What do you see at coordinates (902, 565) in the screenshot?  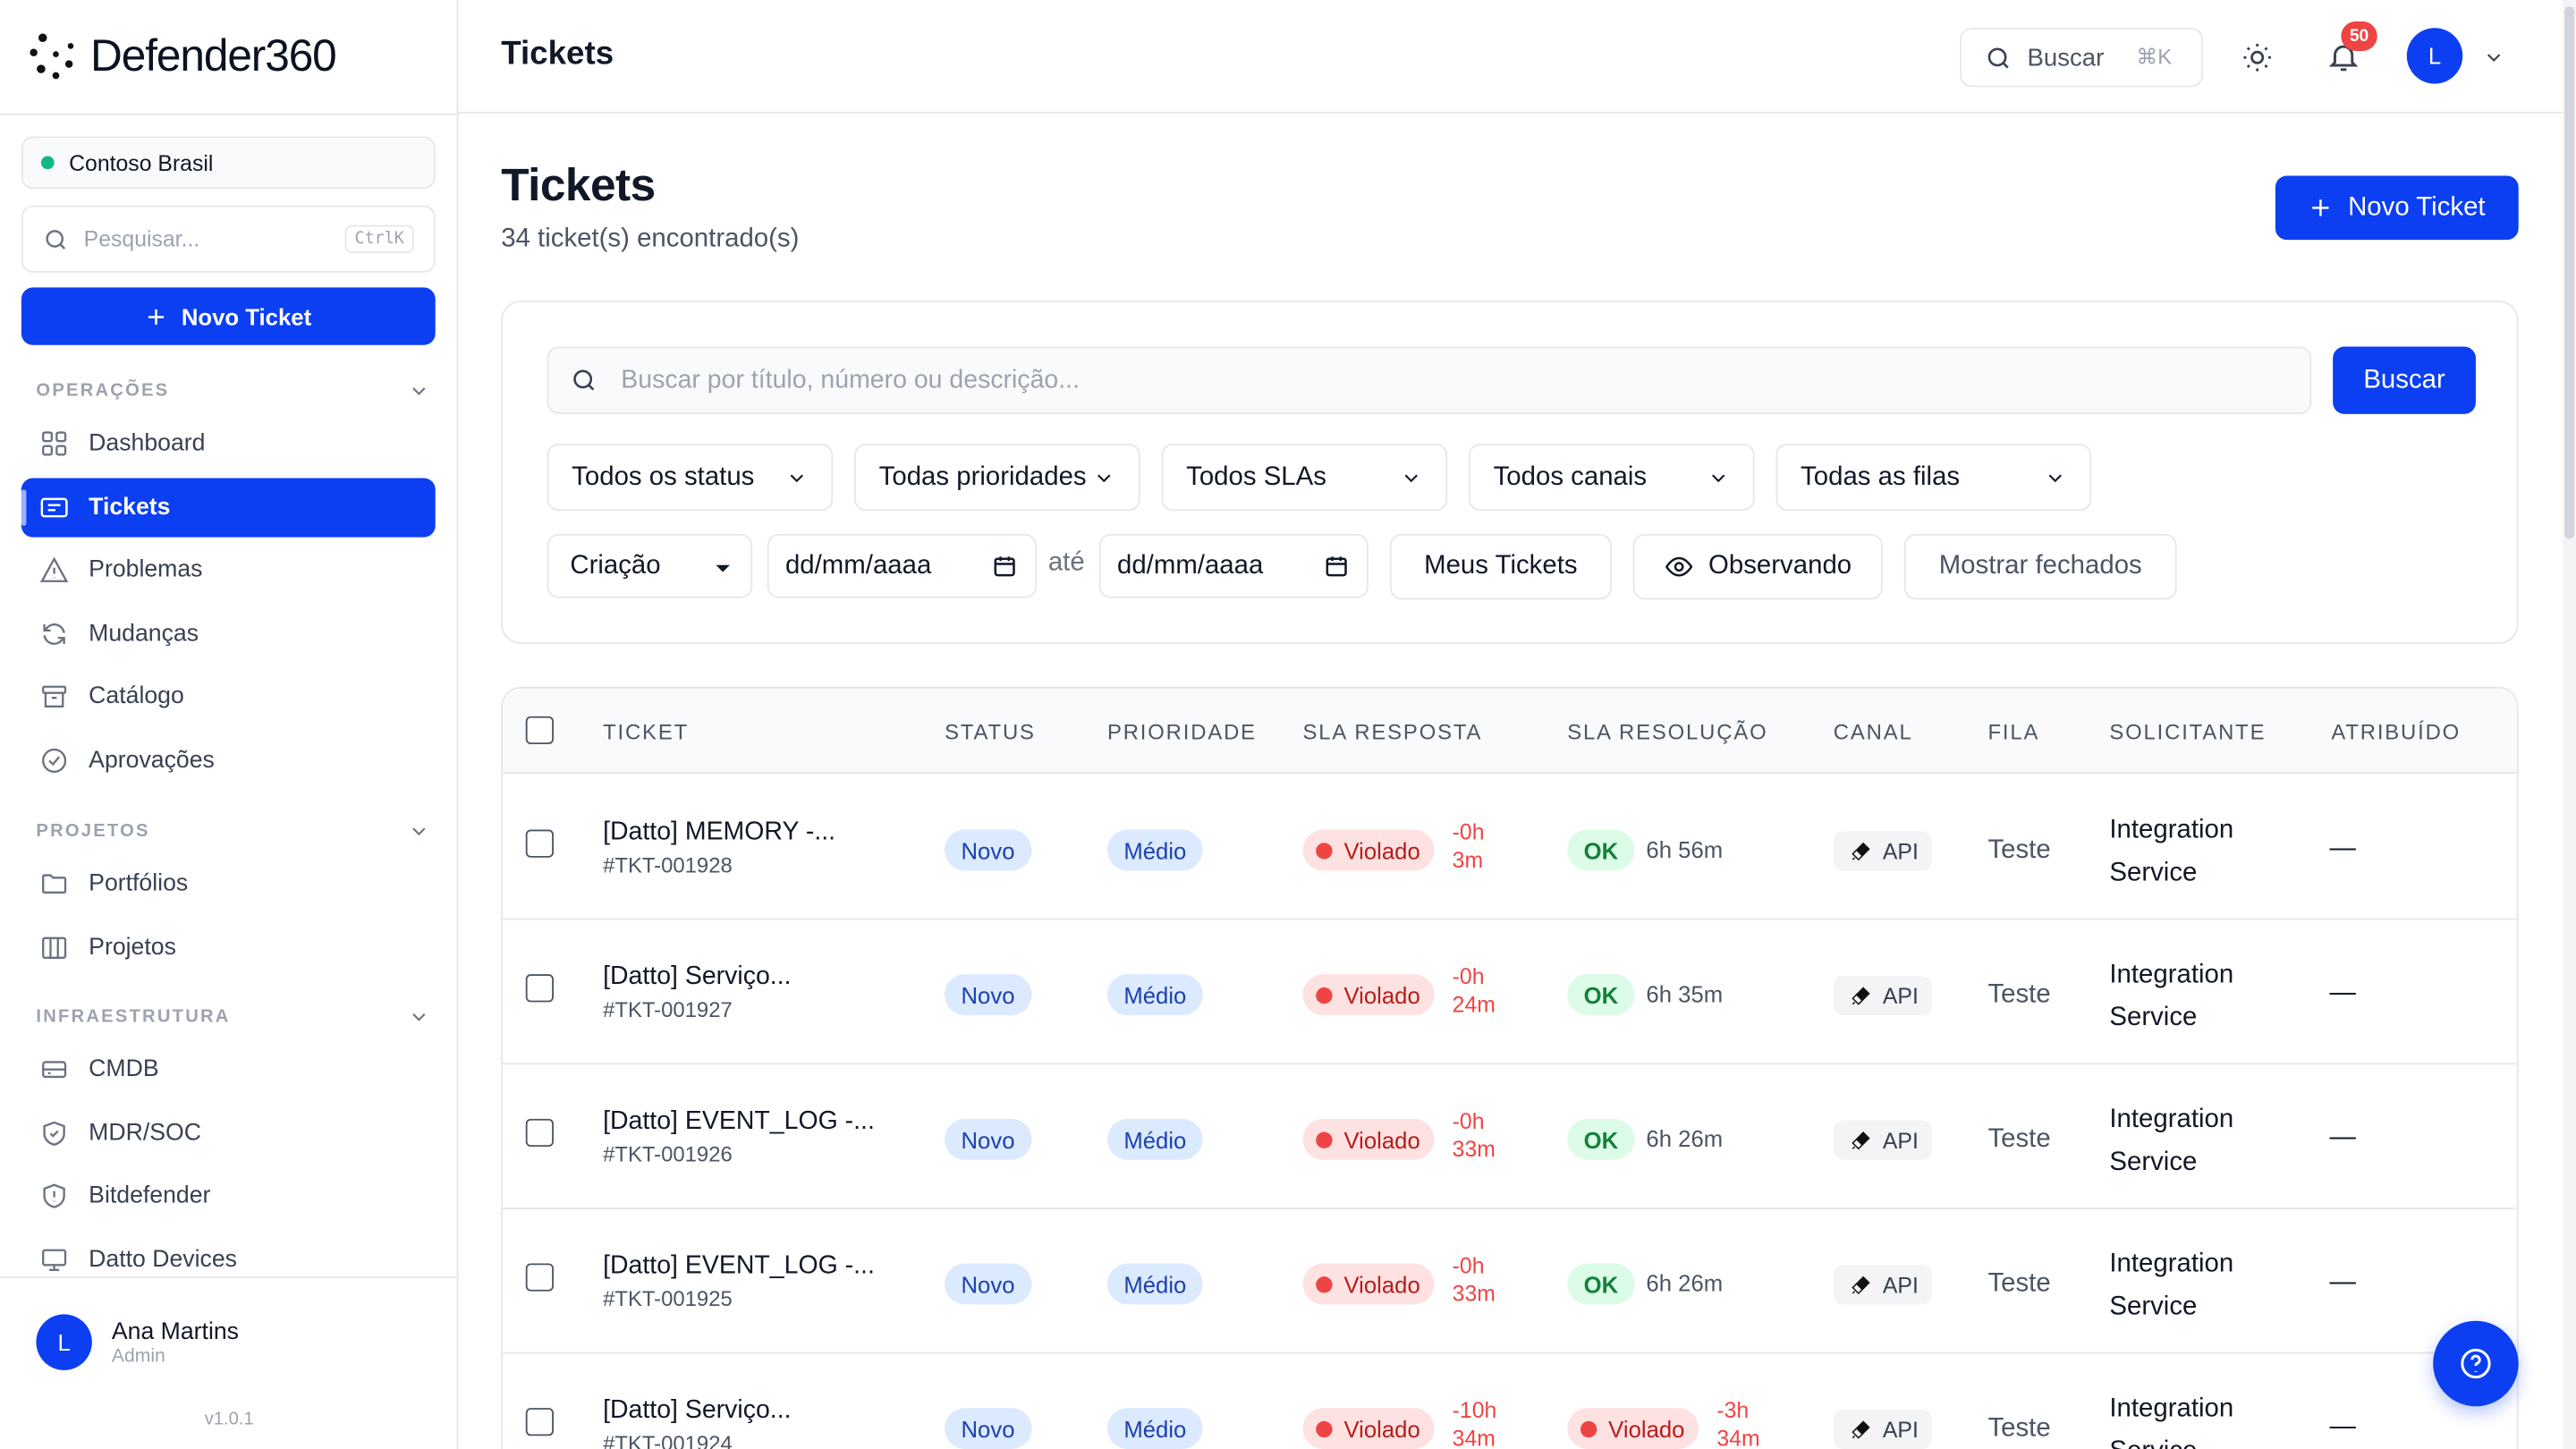 I see `date-from-input: dd/mm/aaaa` at bounding box center [902, 565].